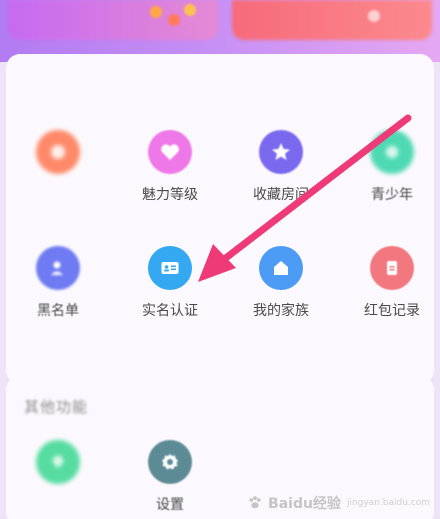  What do you see at coordinates (170, 311) in the screenshot?
I see `feature-label: 实名认证` at bounding box center [170, 311].